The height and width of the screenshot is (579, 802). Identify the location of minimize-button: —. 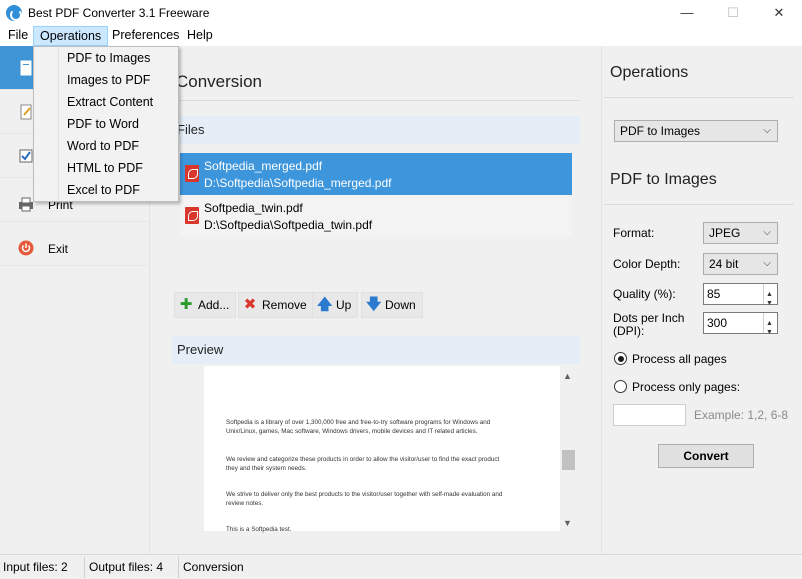
(687, 13).